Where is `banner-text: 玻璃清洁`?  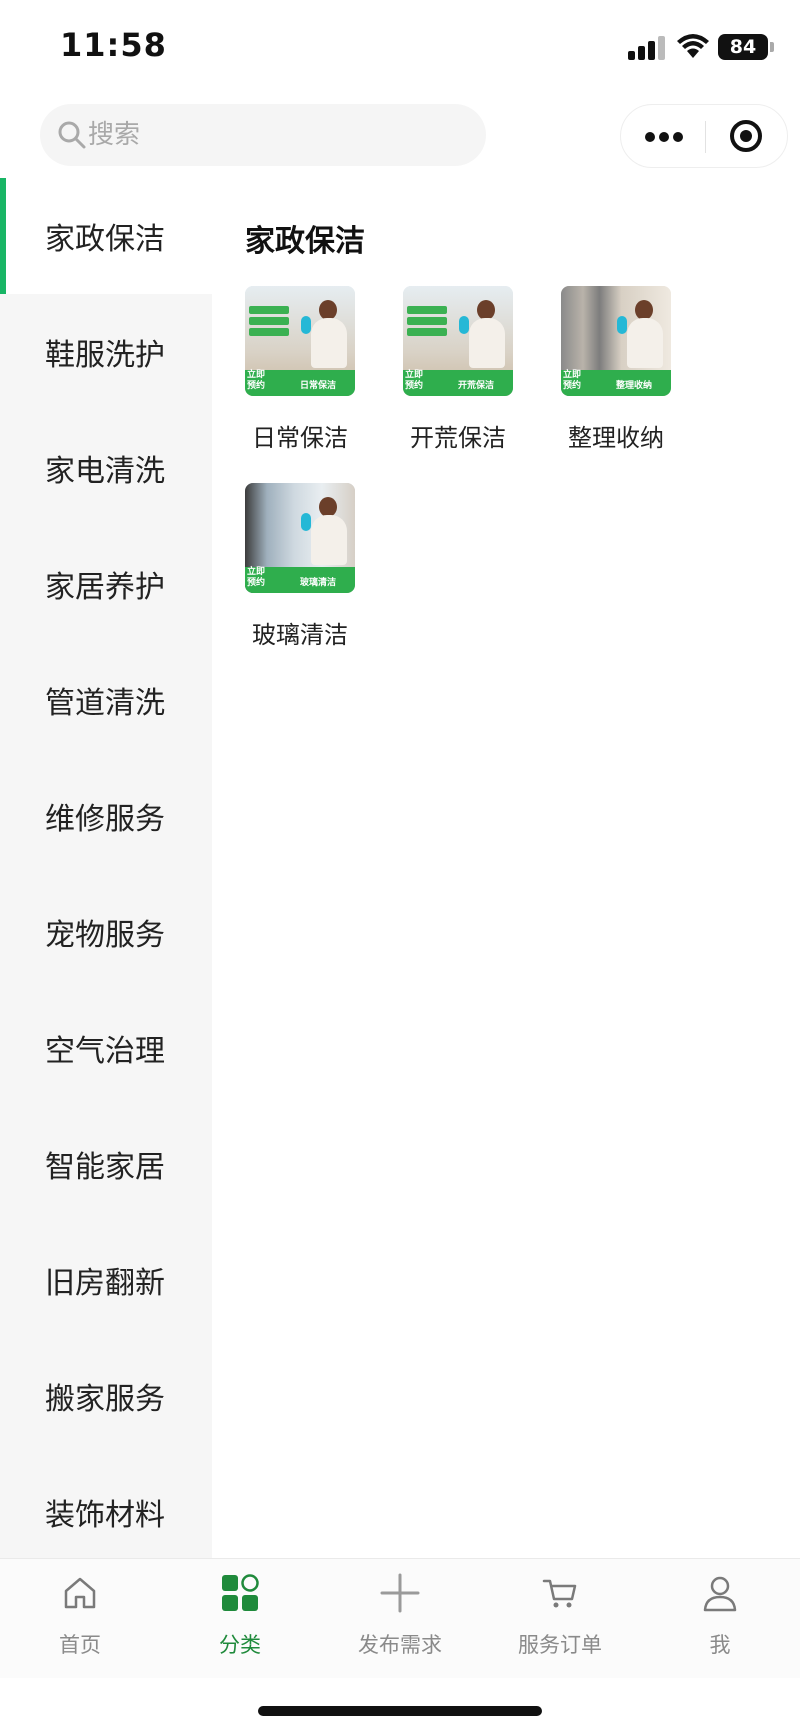 banner-text: 玻璃清洁 is located at coordinates (317, 583).